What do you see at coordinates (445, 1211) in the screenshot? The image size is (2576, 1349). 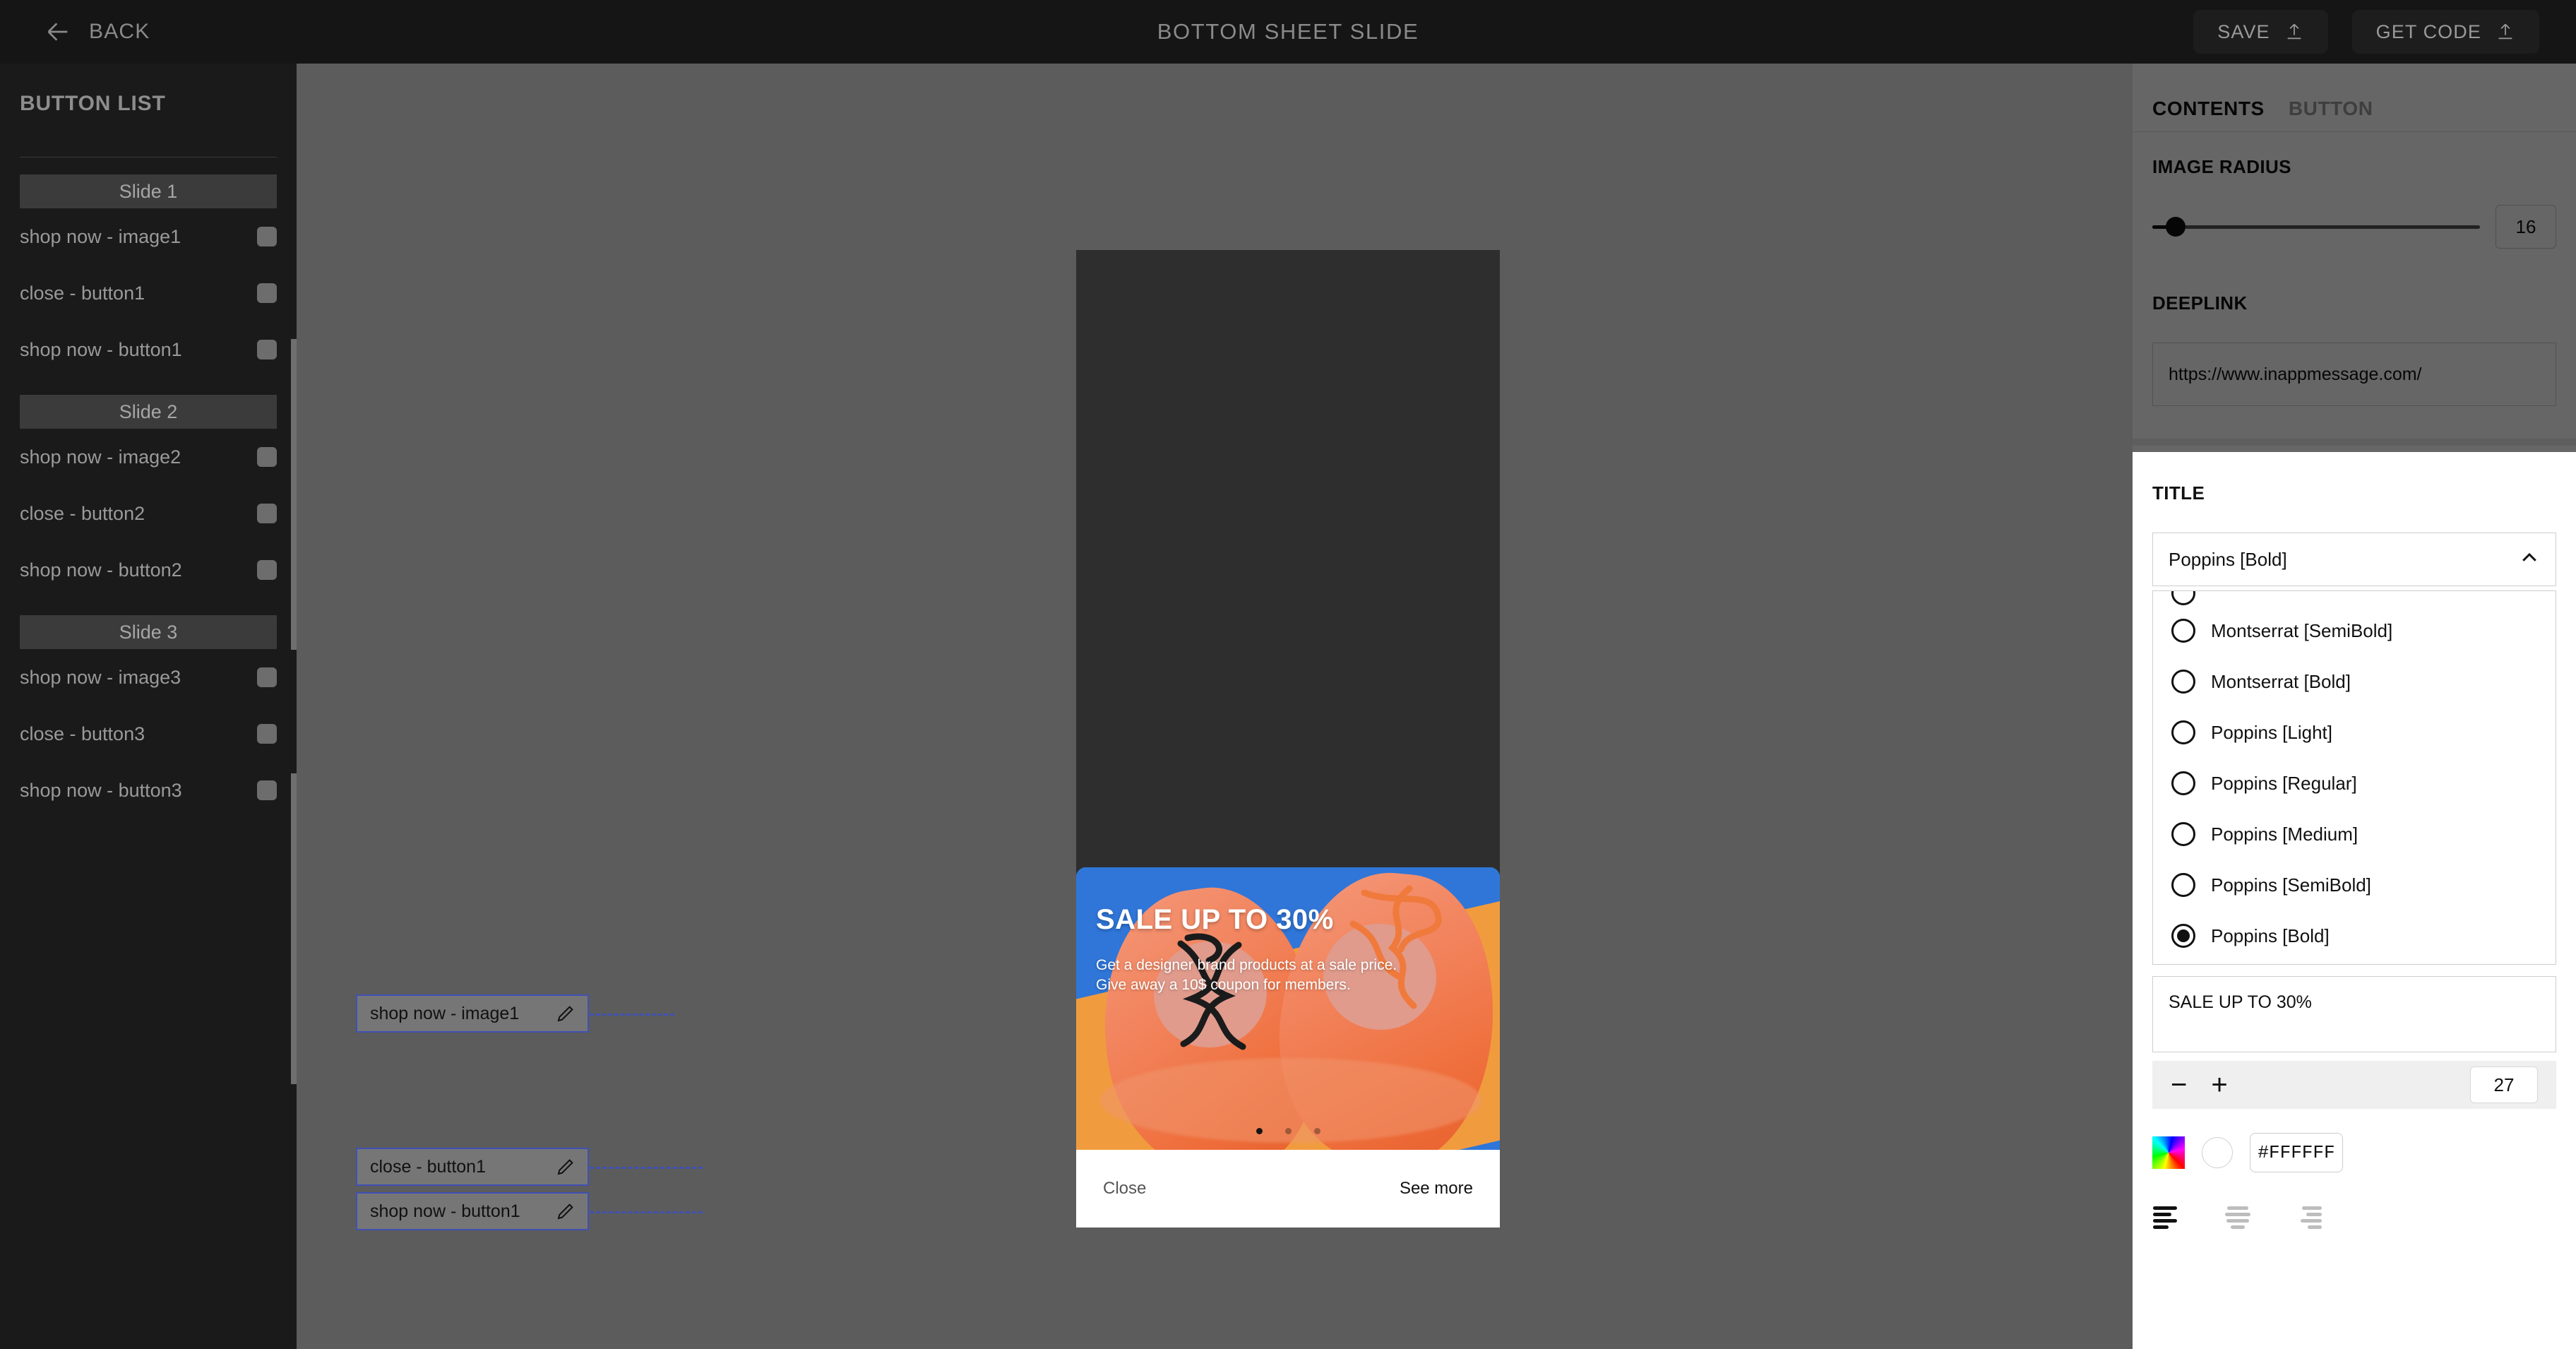 I see `chip-label: shop now - button1` at bounding box center [445, 1211].